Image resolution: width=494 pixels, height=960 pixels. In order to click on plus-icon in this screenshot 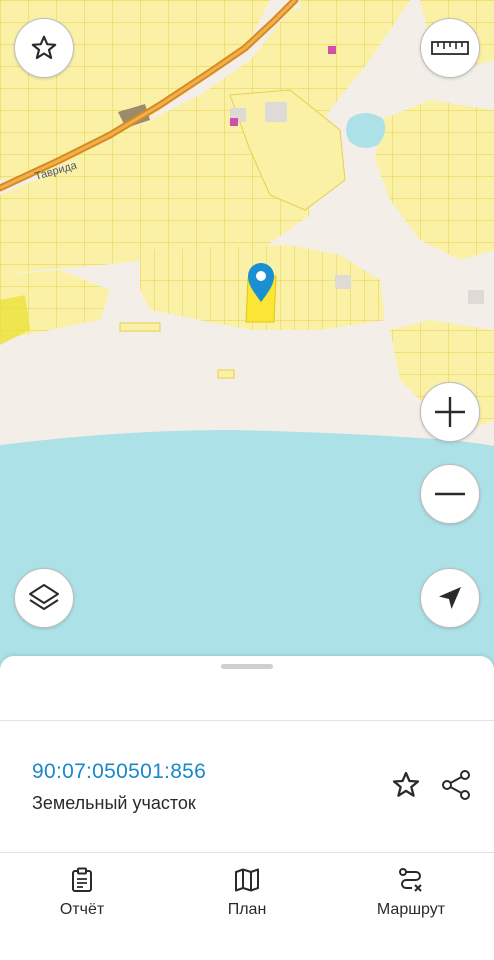, I will do `click(450, 412)`.